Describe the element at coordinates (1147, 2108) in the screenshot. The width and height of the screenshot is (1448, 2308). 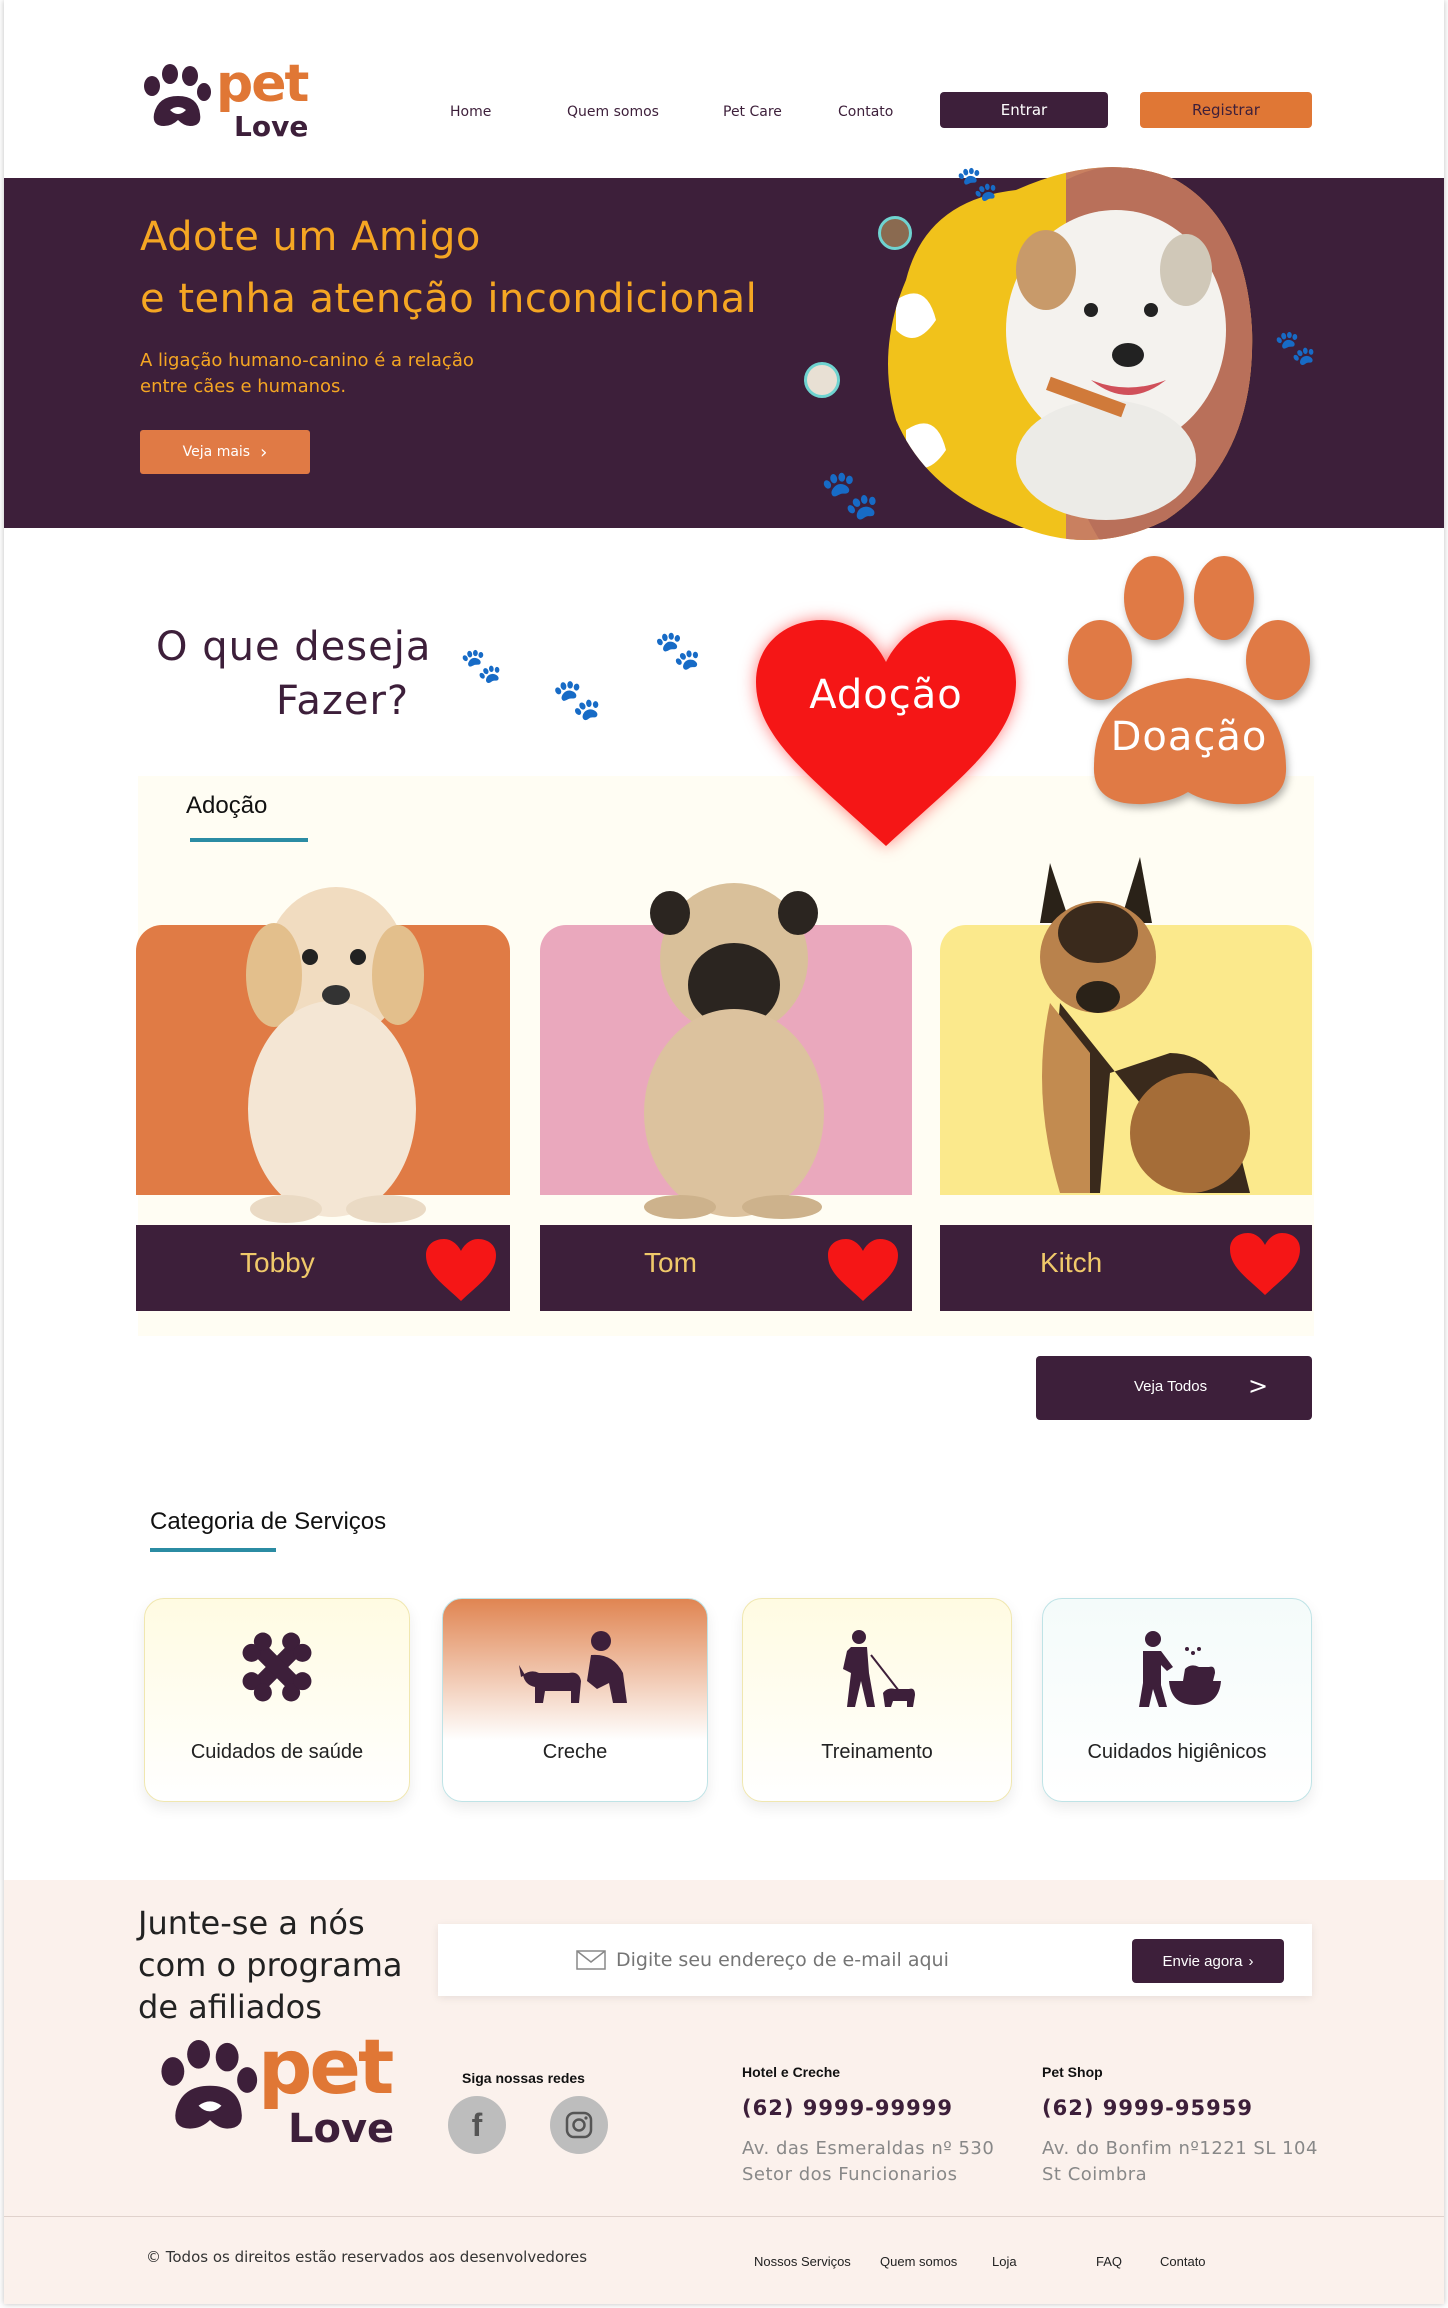
I see `shop-phone: (62) 9999-95959` at that location.